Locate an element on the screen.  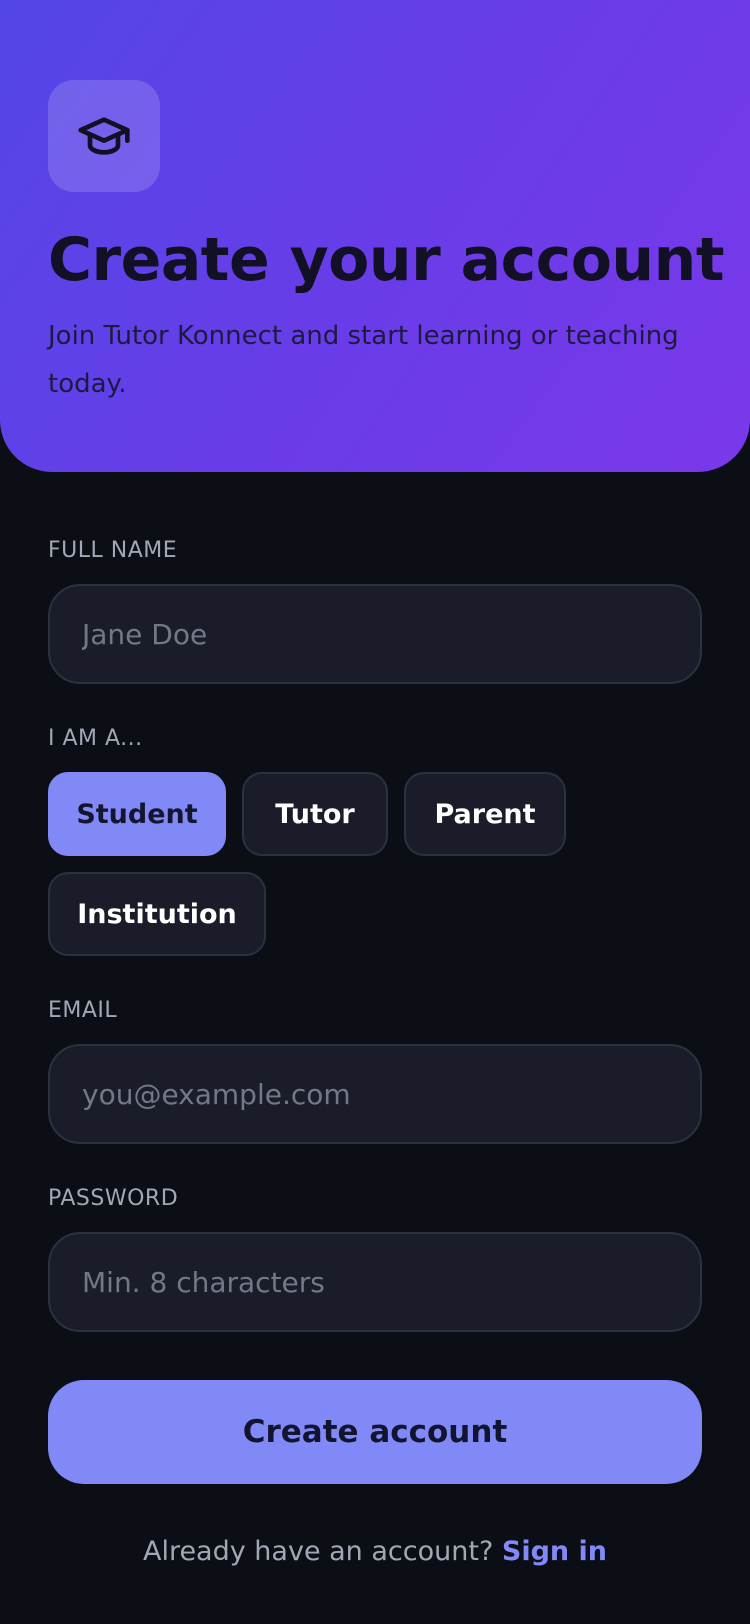
role-chip-student: Student is located at coordinates (137, 814).